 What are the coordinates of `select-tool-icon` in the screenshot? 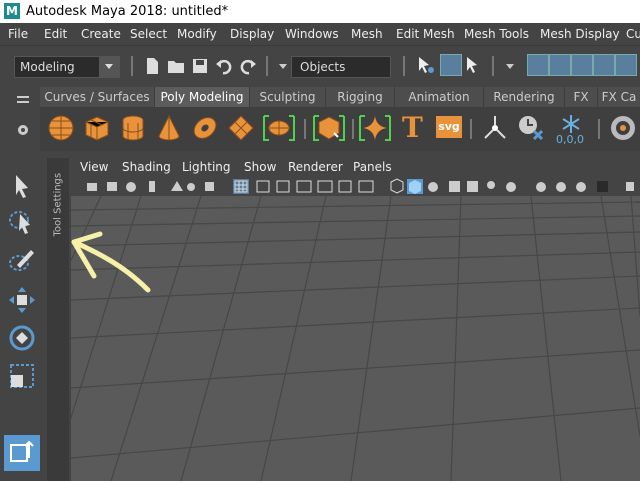 It's located at (22, 186).